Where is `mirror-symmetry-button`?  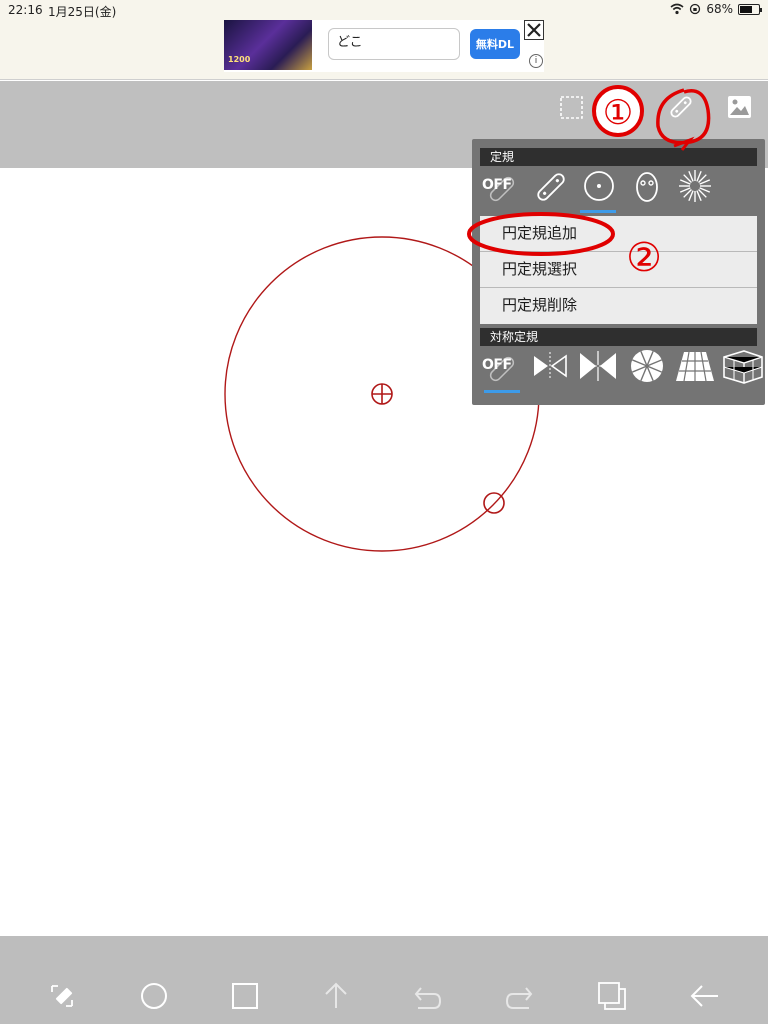
mirror-symmetry-button is located at coordinates (551, 370).